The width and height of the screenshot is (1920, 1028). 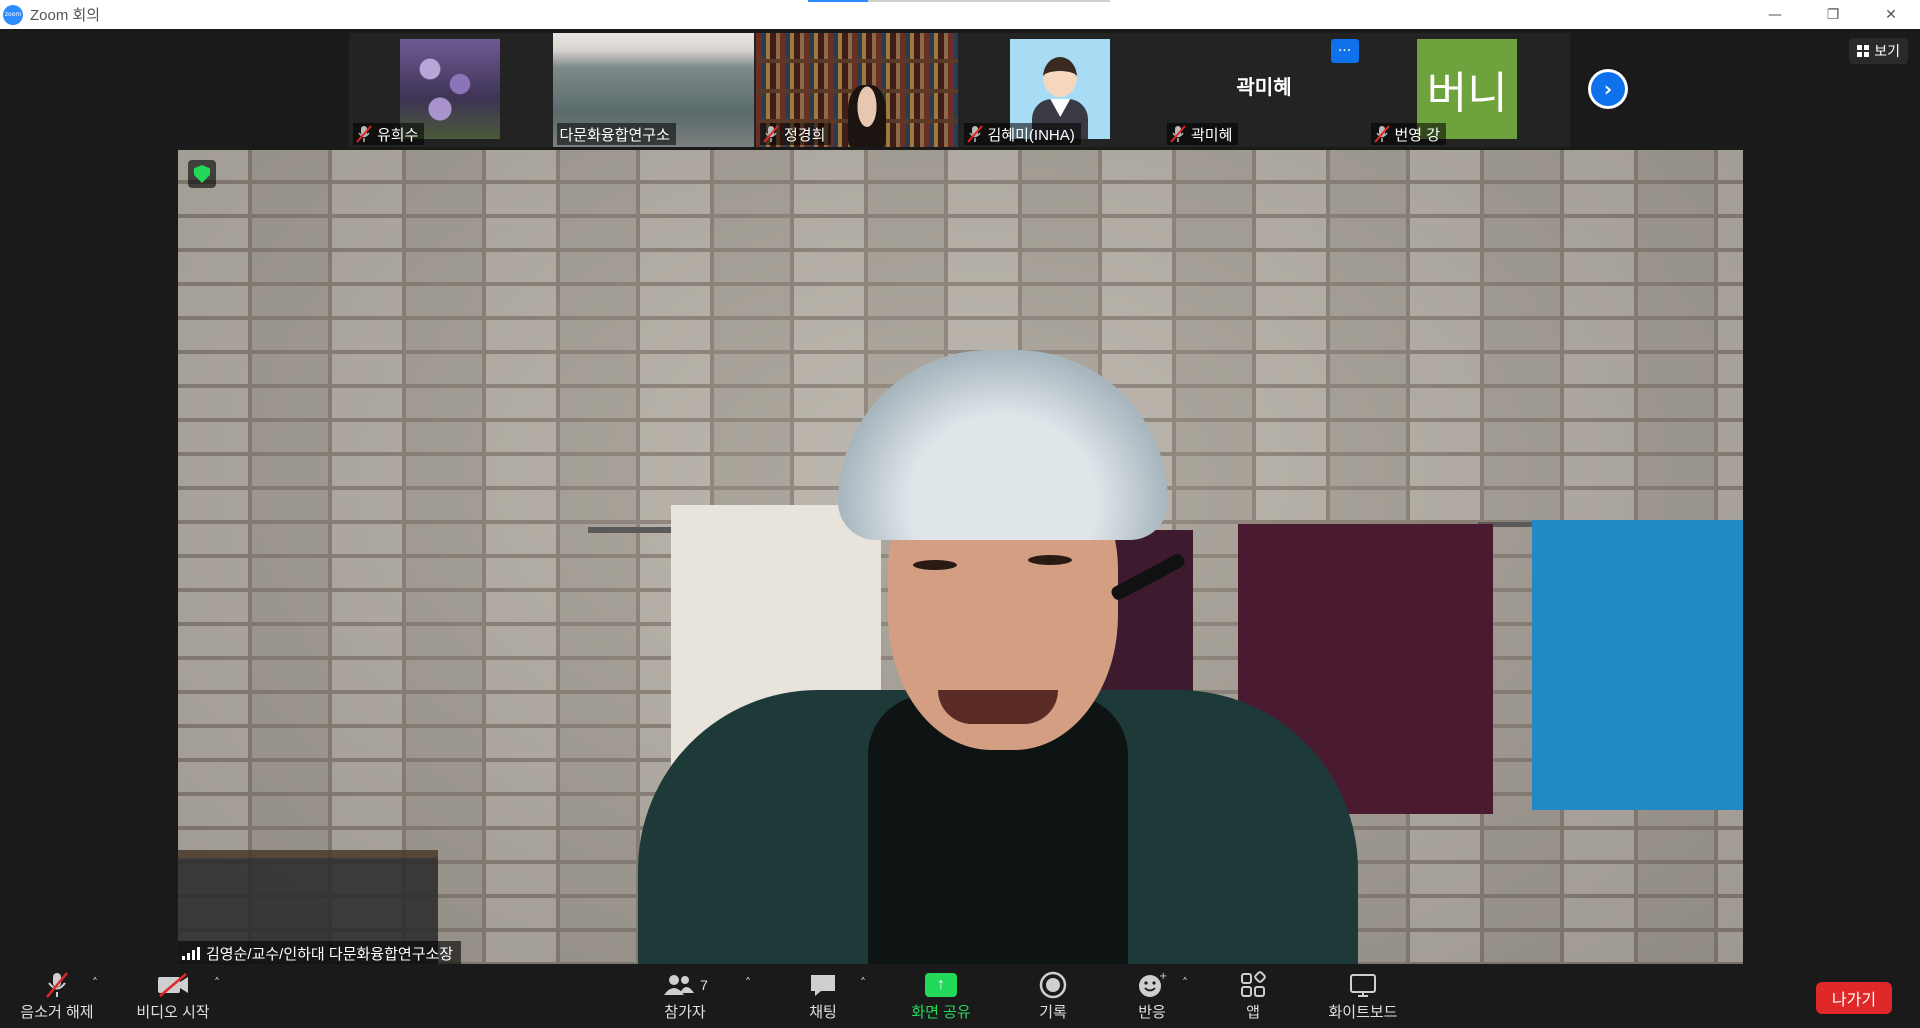 I want to click on participant-name-tag: 번영 강, so click(x=1408, y=134).